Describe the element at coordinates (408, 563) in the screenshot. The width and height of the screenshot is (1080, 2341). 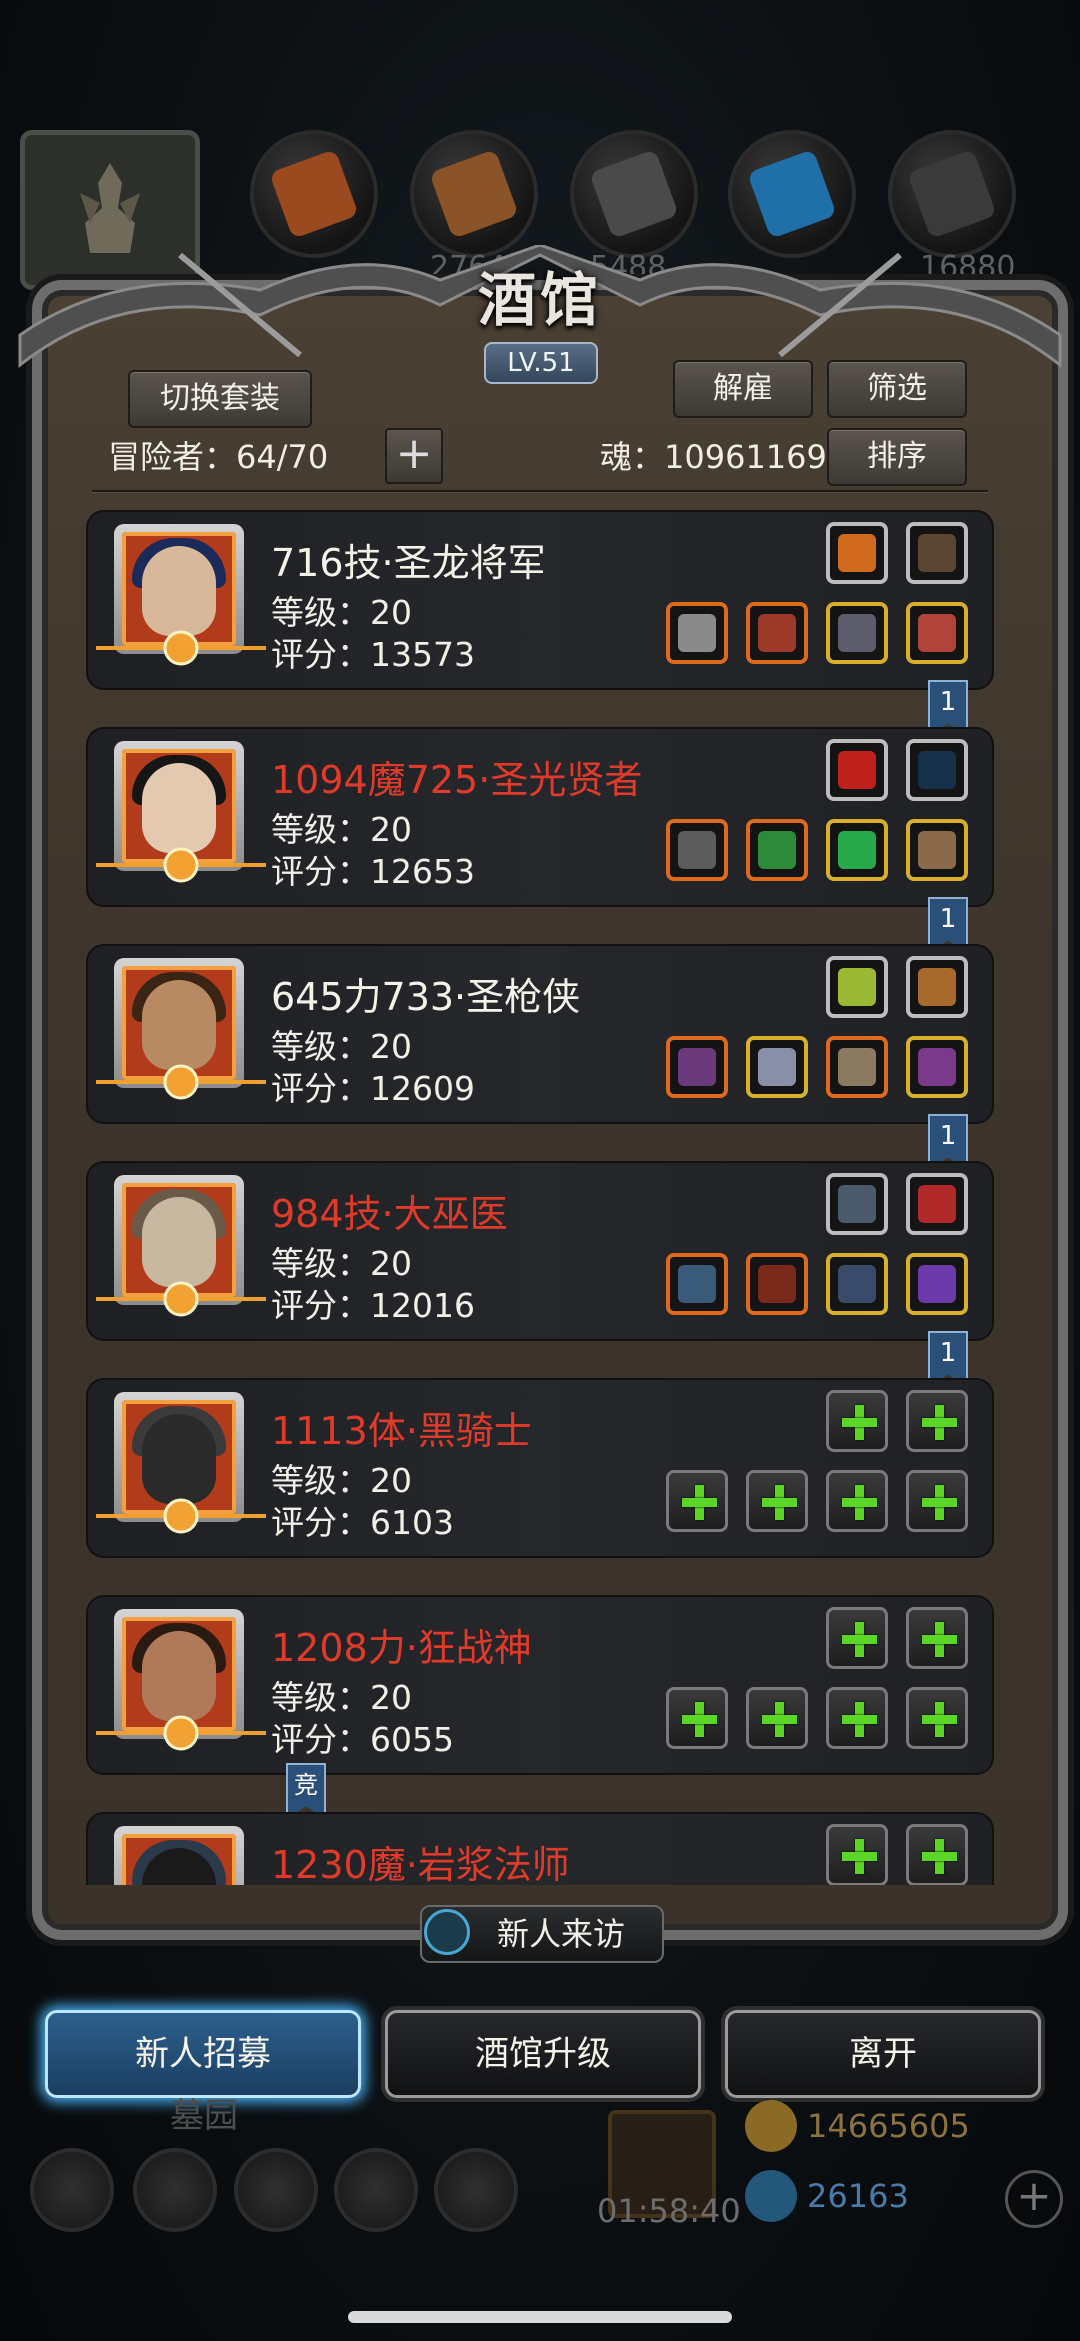
I see `hero-name: 716技·圣龙将军` at that location.